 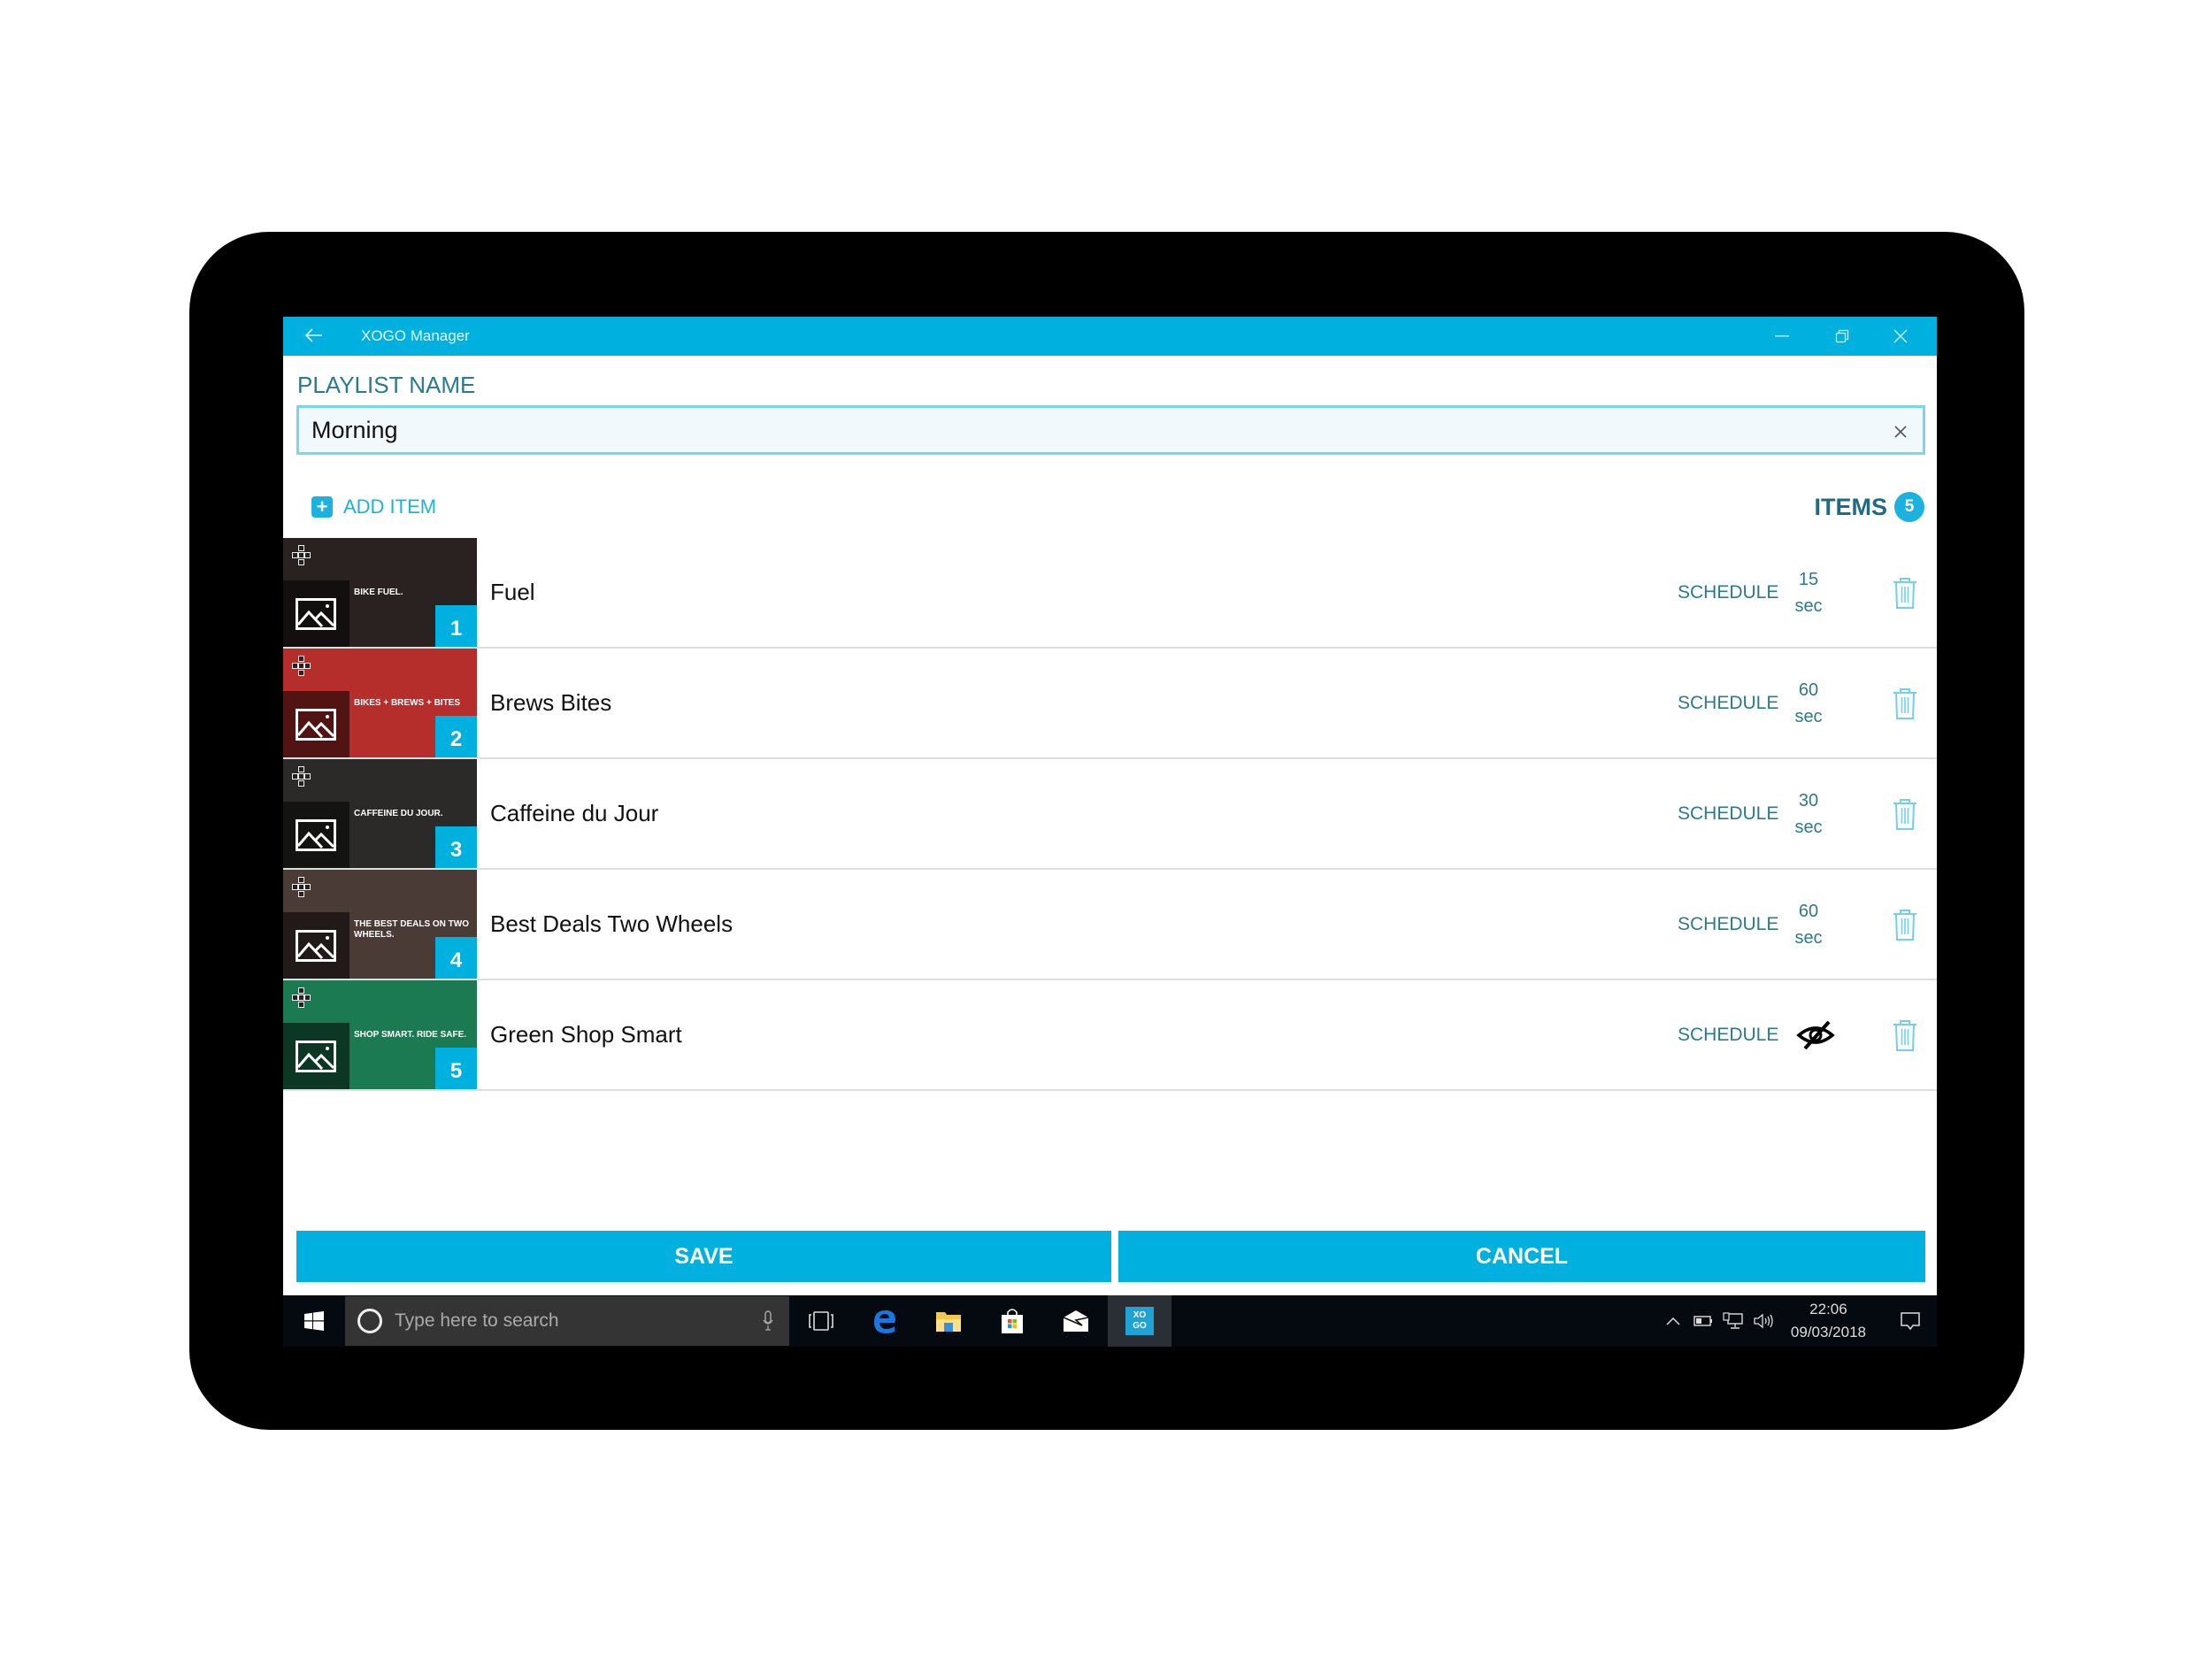 I want to click on taskbar-search-box: Type here to search, so click(x=567, y=1321).